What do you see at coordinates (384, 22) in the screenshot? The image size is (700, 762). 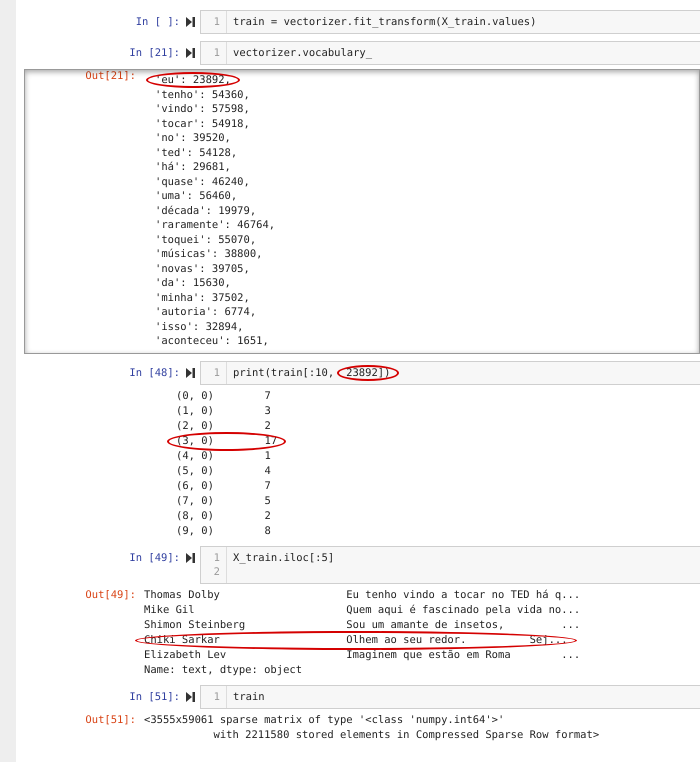 I see `code-text: train = vectorizer.fit_transform(X_train.values)` at bounding box center [384, 22].